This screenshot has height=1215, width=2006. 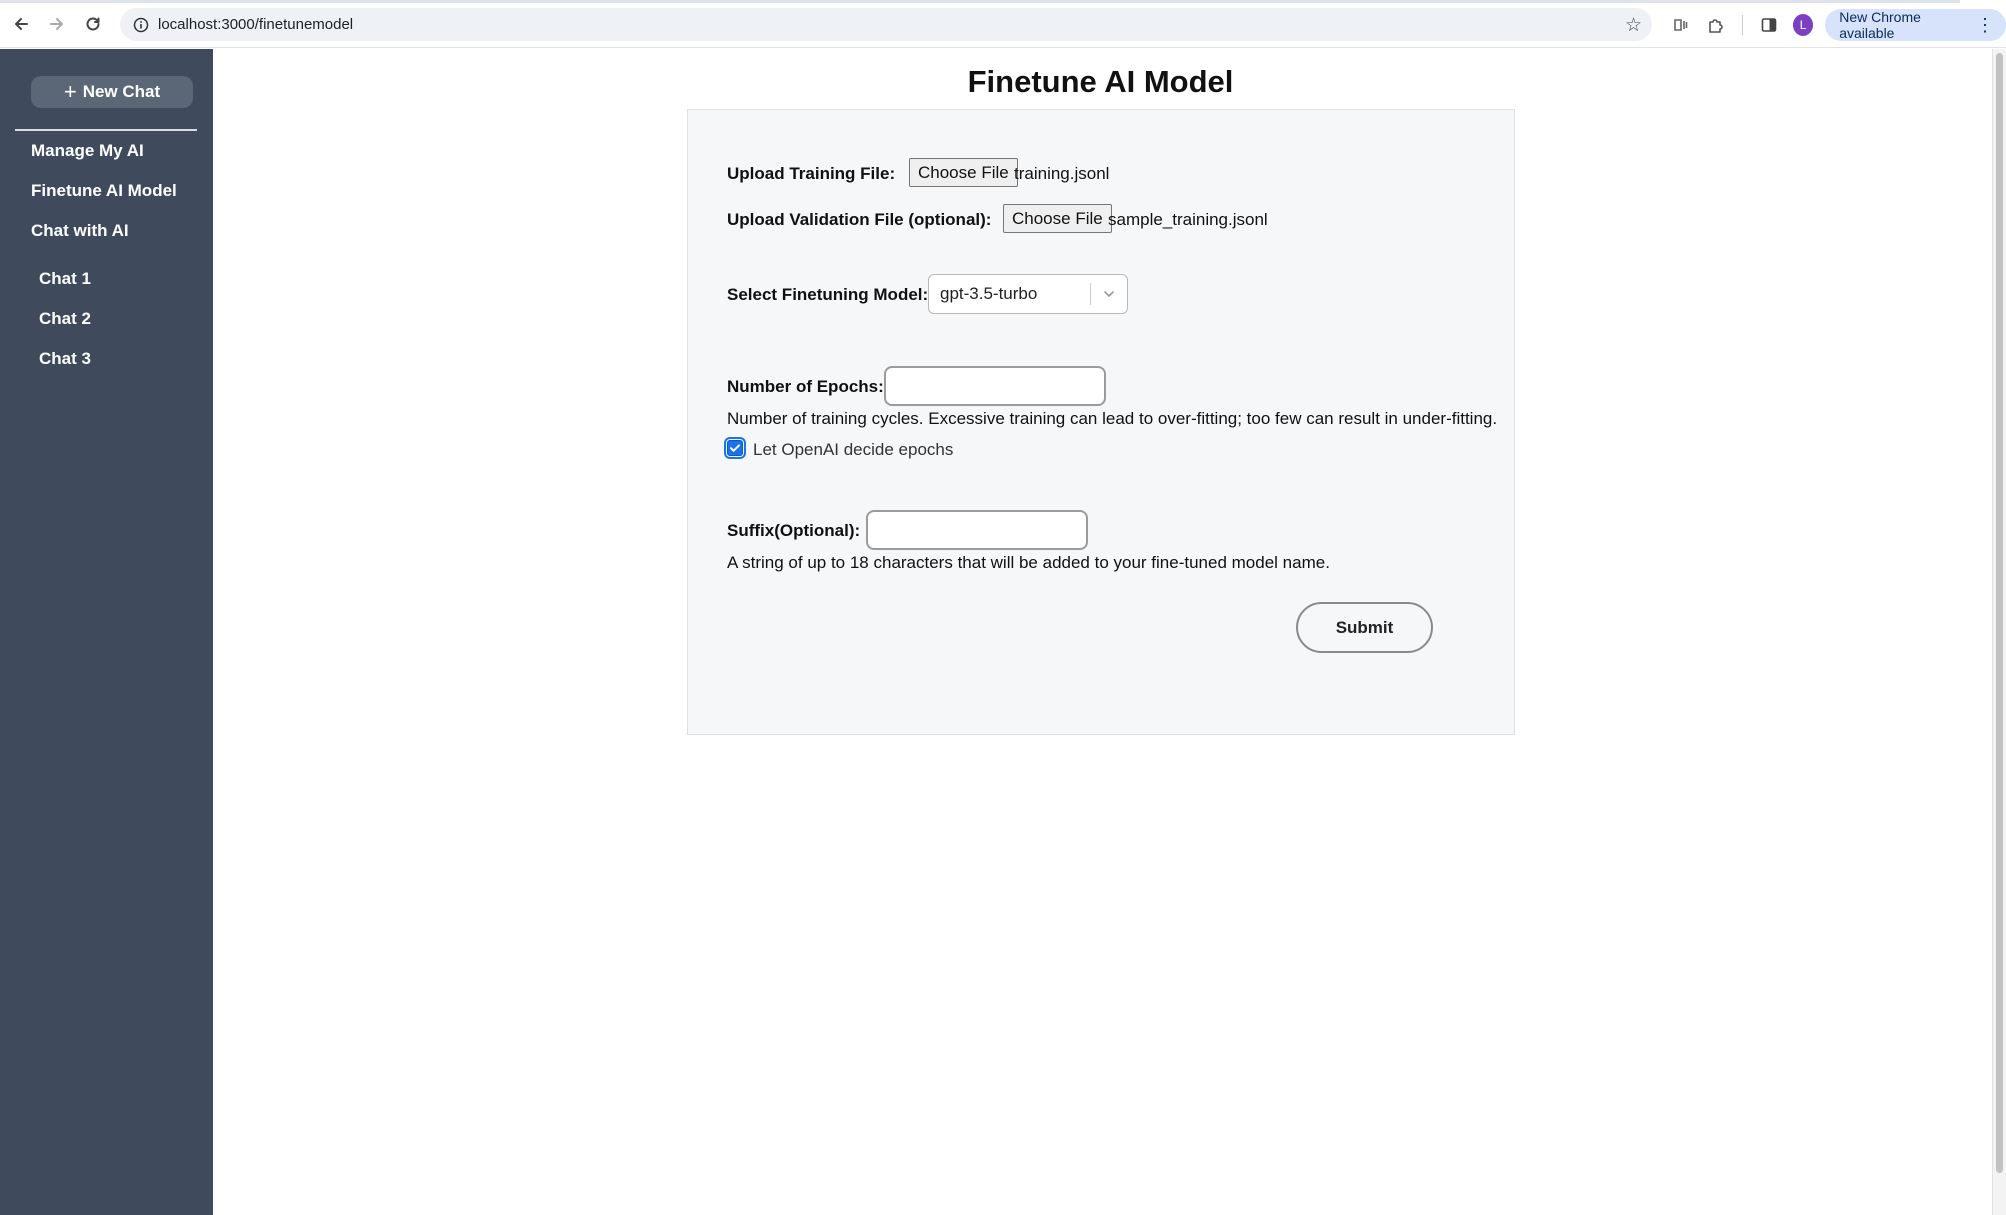 What do you see at coordinates (995, 386) in the screenshot?
I see `epochs-input` at bounding box center [995, 386].